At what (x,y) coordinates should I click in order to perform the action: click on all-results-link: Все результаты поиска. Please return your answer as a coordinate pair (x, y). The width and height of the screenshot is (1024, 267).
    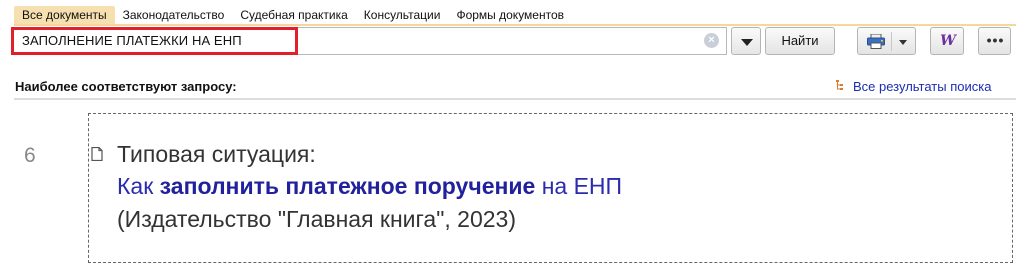
    Looking at the image, I should click on (913, 86).